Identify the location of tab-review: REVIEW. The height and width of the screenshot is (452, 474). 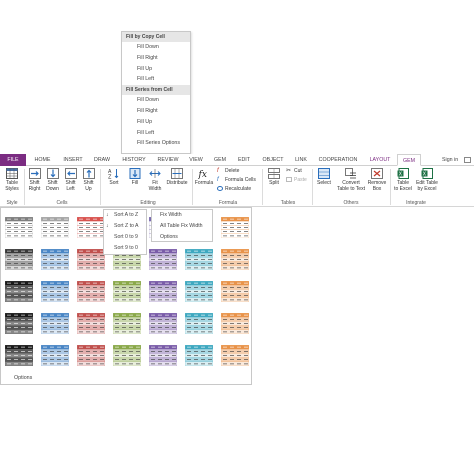
(168, 160).